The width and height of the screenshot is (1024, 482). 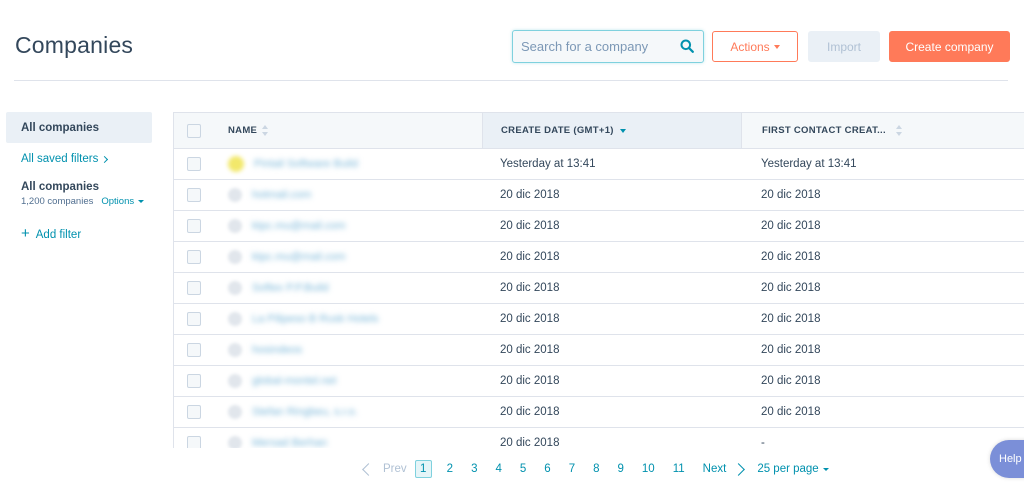 What do you see at coordinates (382, 469) in the screenshot?
I see `prev-page-button: Prev` at bounding box center [382, 469].